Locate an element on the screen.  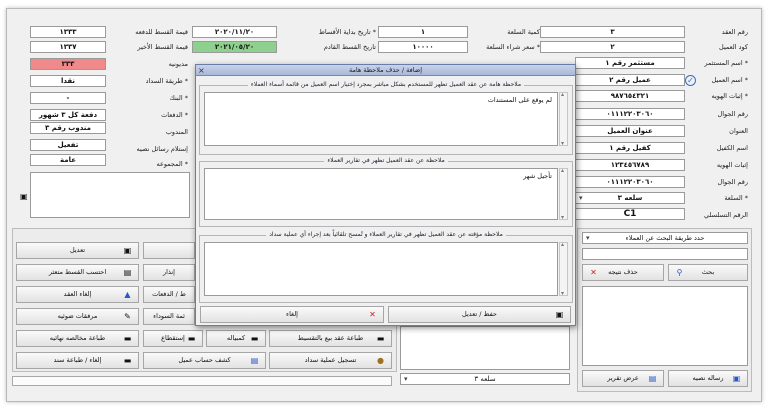
record-payment-button: ● تسجيل عملية سداد is located at coordinates (330, 360).